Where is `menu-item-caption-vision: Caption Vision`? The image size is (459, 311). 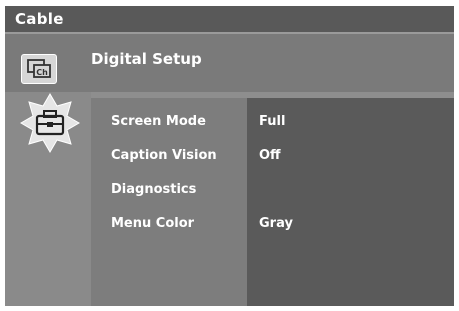 menu-item-caption-vision: Caption Vision is located at coordinates (164, 155).